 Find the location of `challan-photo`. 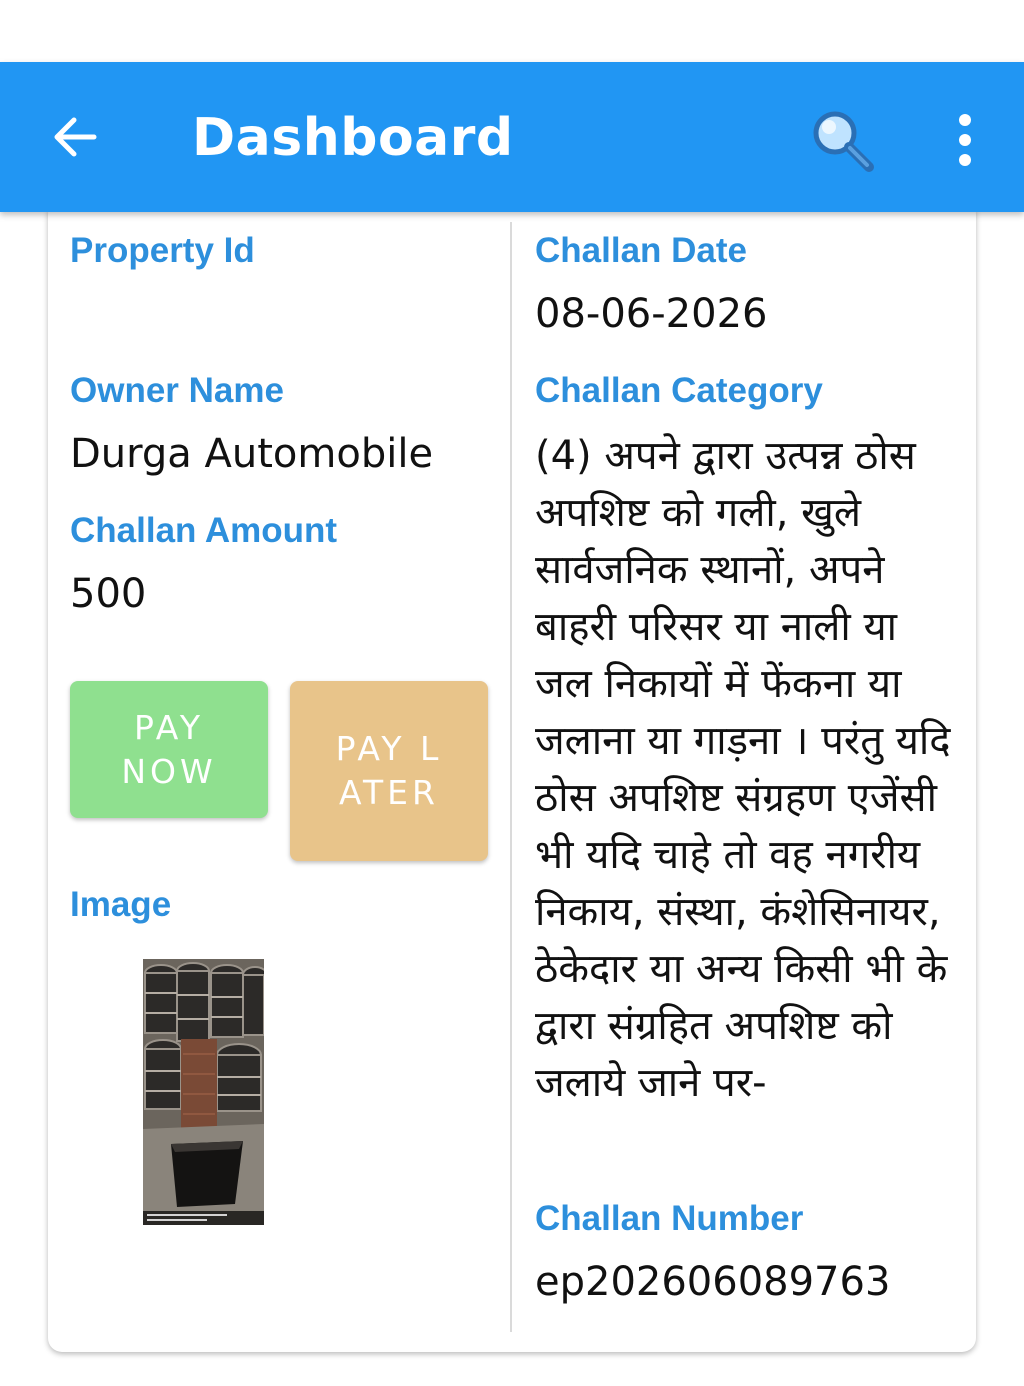

challan-photo is located at coordinates (203, 1092).